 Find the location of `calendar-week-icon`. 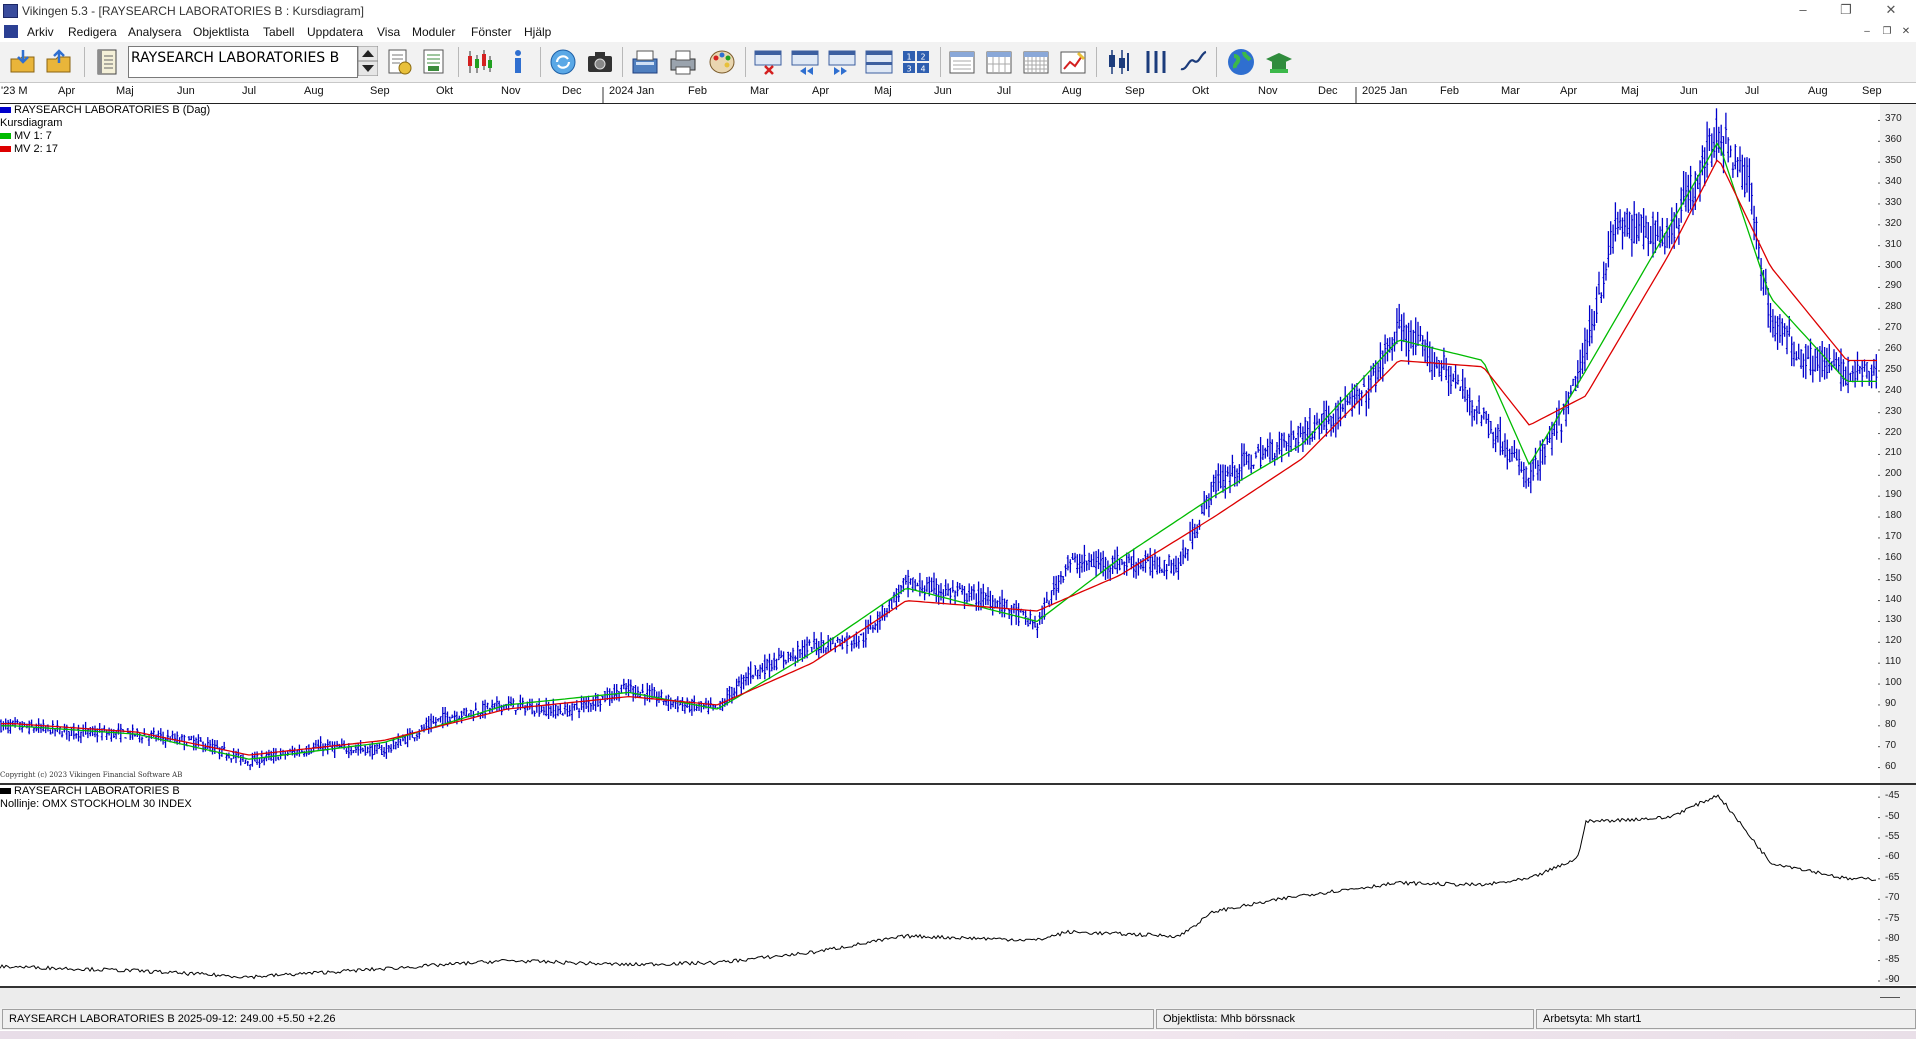

calendar-week-icon is located at coordinates (999, 62).